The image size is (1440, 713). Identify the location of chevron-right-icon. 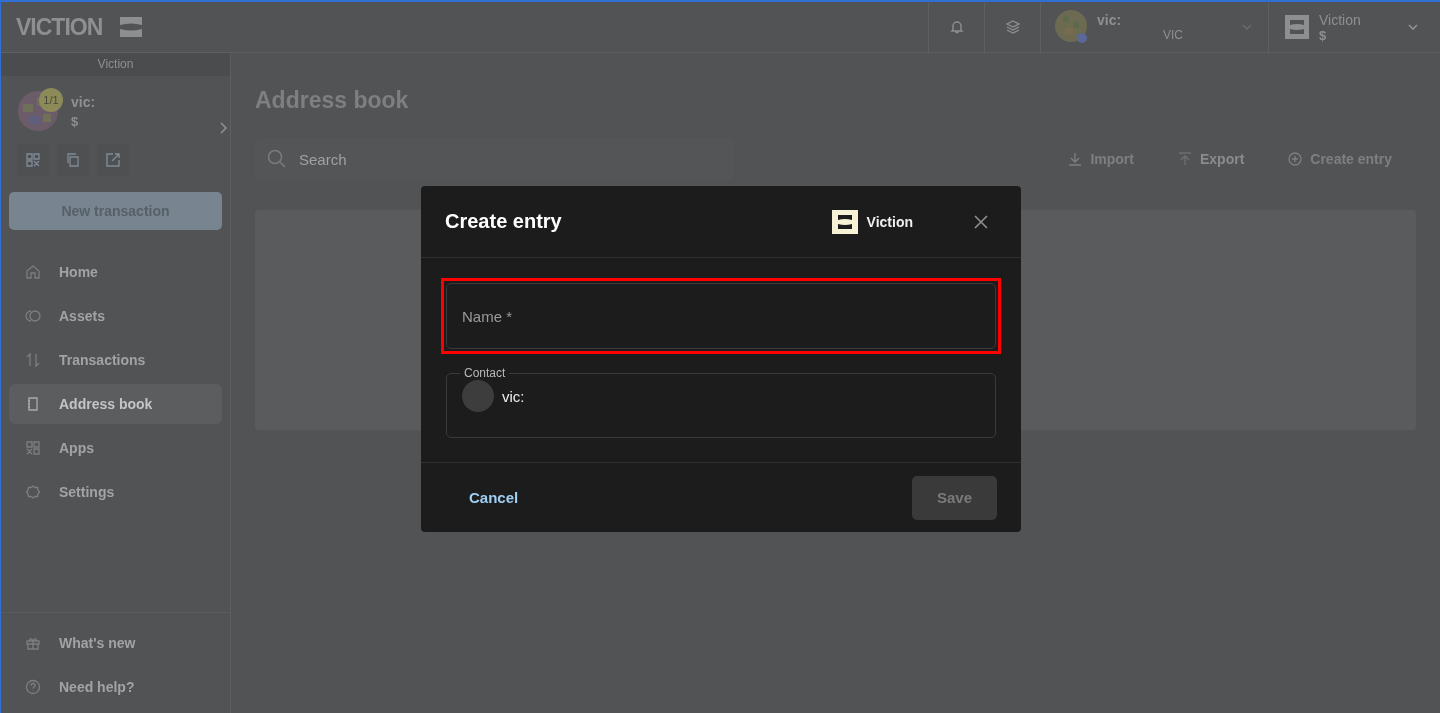
(223, 128).